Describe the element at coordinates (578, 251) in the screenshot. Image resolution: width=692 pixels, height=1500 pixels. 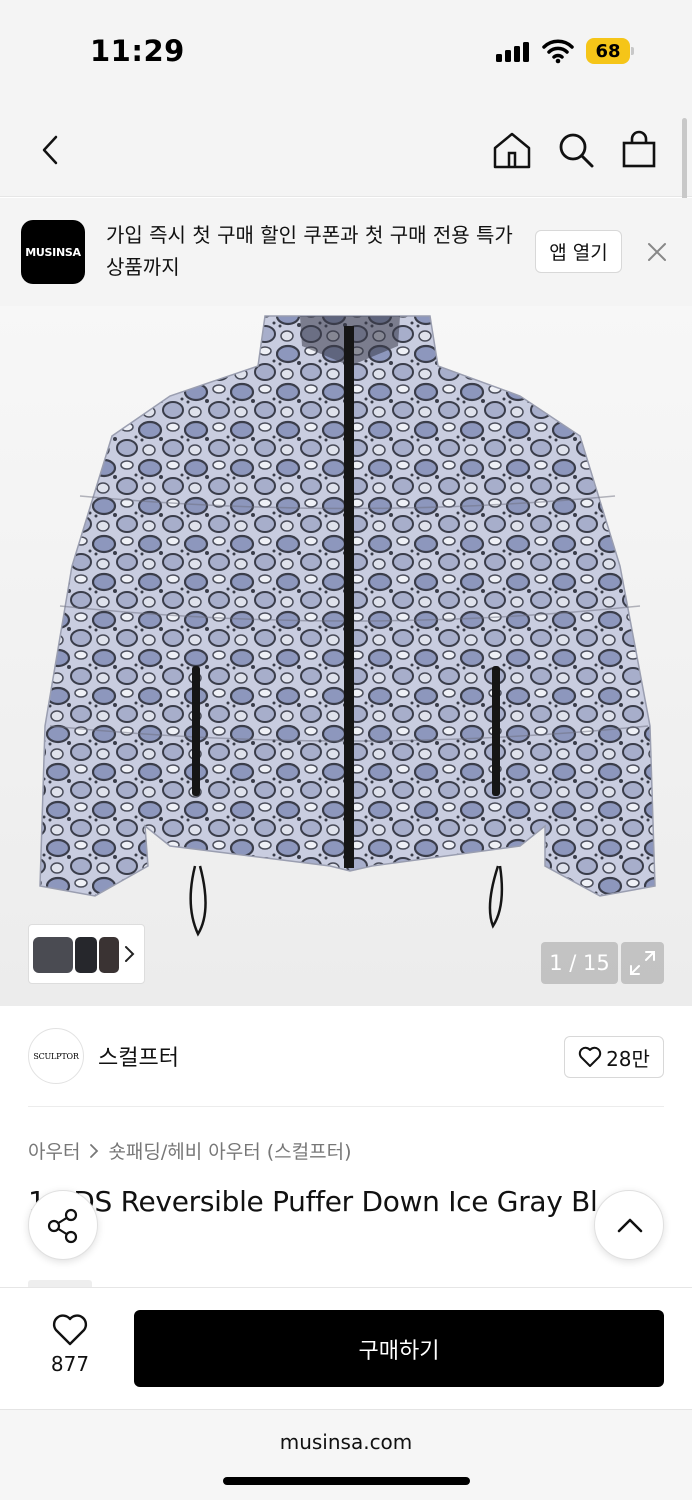
I see `open-app-button: 앱 열기` at that location.